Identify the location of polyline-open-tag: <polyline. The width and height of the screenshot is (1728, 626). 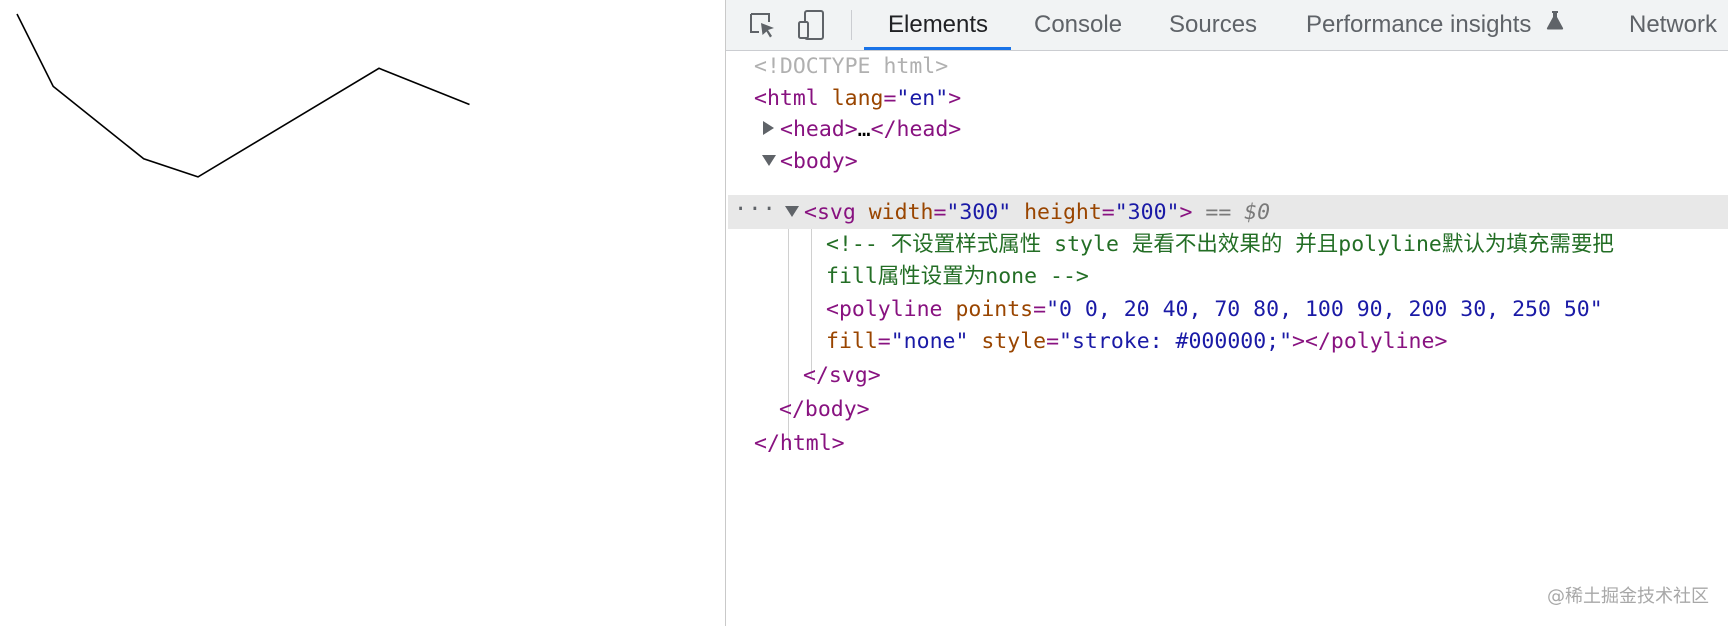
(884, 309).